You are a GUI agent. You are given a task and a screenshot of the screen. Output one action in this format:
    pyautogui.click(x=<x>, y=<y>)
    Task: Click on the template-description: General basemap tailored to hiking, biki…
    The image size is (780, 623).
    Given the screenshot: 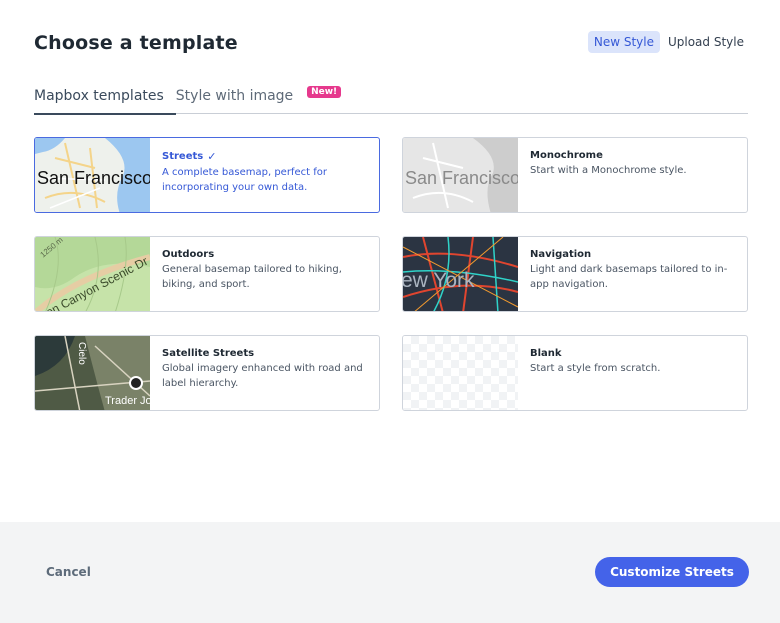 What is the action you would take?
    pyautogui.click(x=252, y=277)
    